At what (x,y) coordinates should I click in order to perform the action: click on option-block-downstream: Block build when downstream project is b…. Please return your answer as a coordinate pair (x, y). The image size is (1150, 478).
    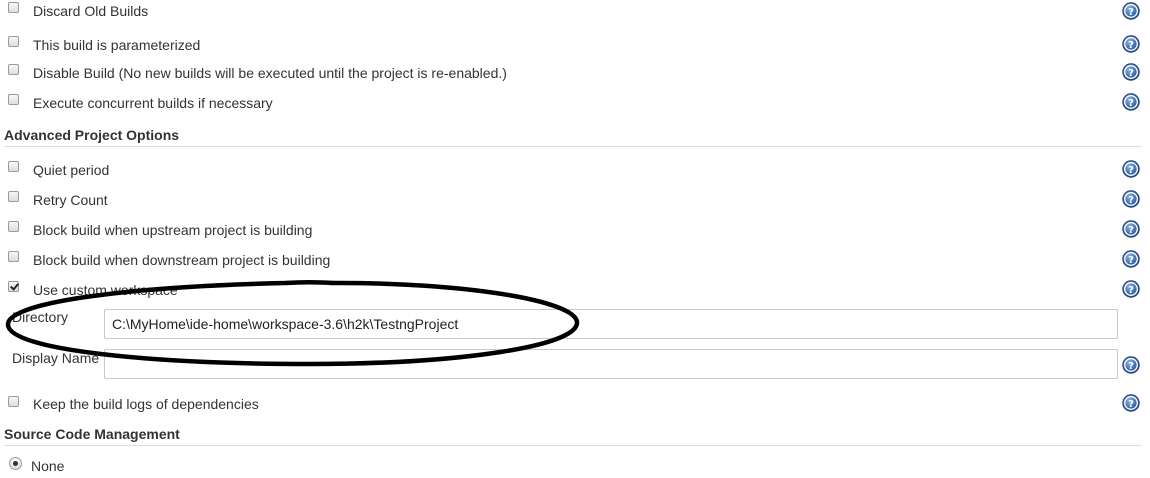
    Looking at the image, I should click on (575, 260).